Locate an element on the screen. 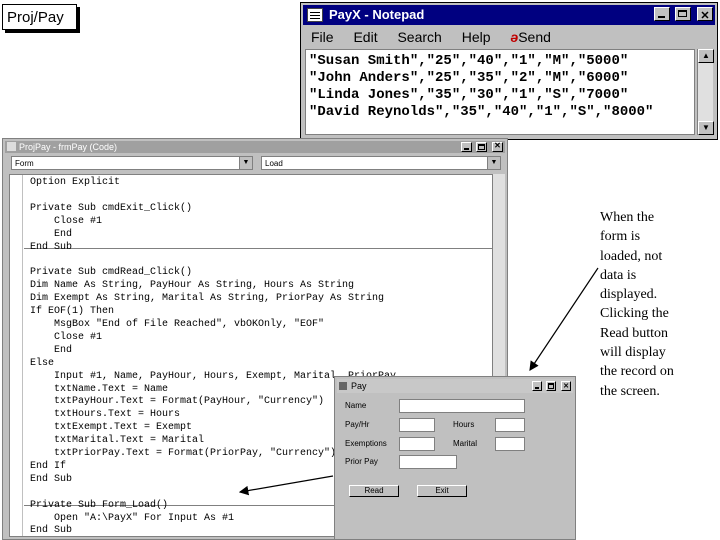  menu-search: Search is located at coordinates (419, 37).